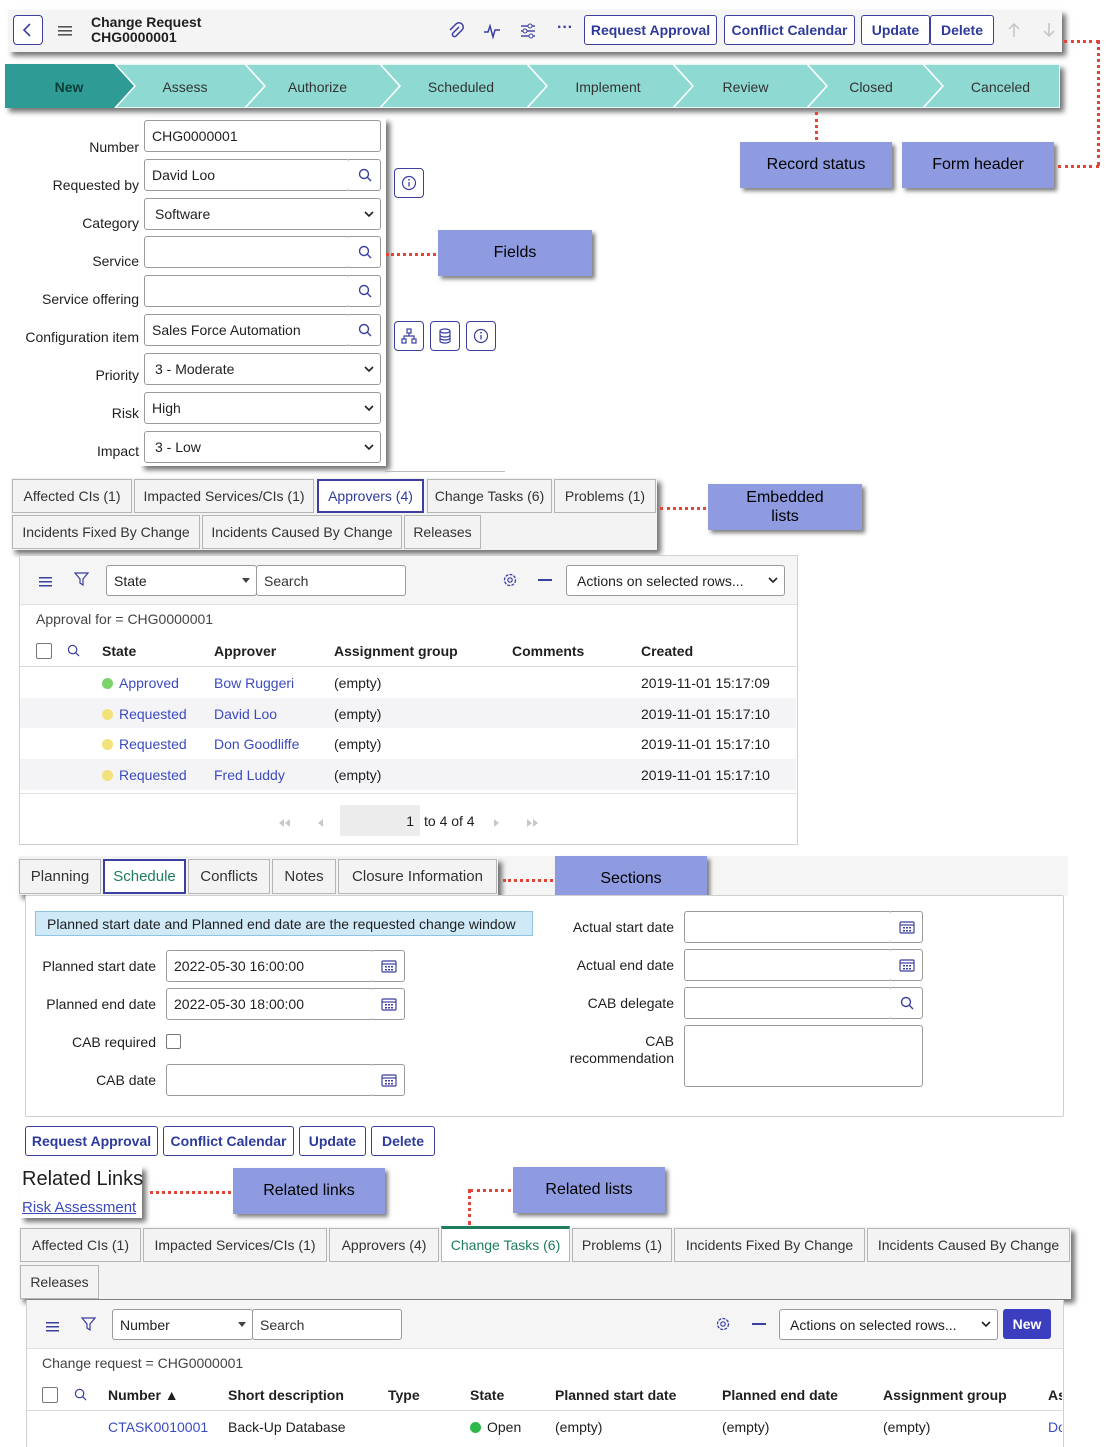  What do you see at coordinates (270, 966) in the screenshot?
I see `planned-start-field: 2022-05-30 16:00:00` at bounding box center [270, 966].